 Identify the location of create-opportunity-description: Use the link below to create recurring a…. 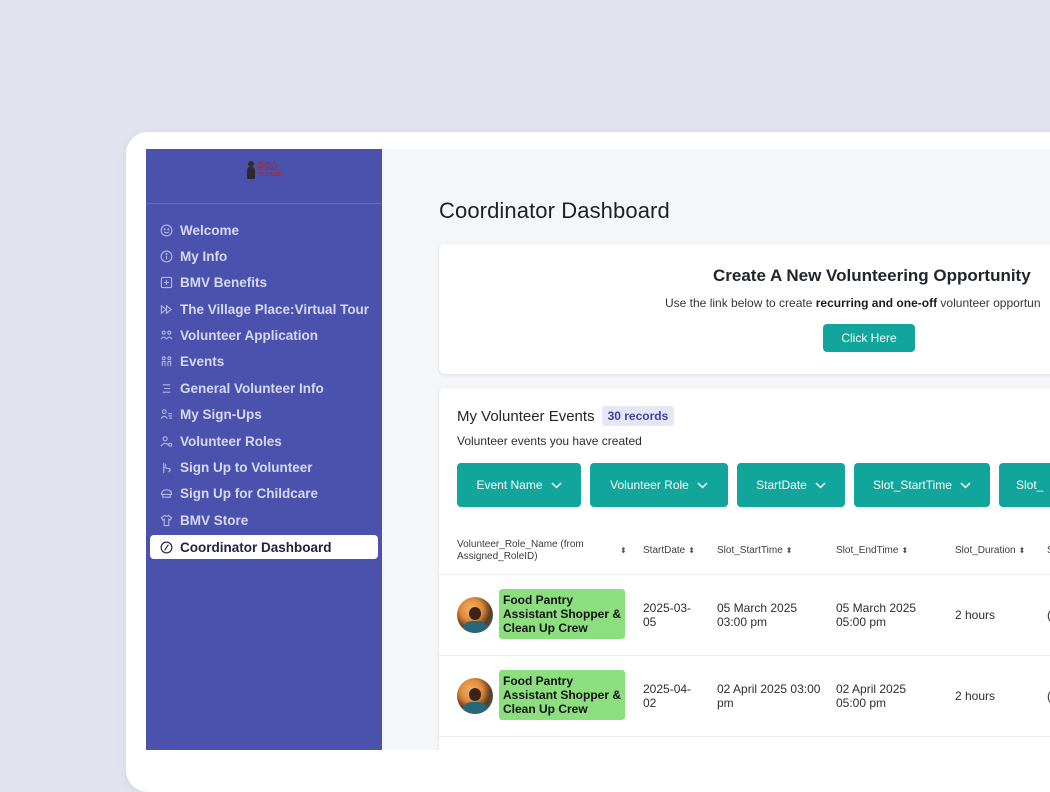
(853, 303).